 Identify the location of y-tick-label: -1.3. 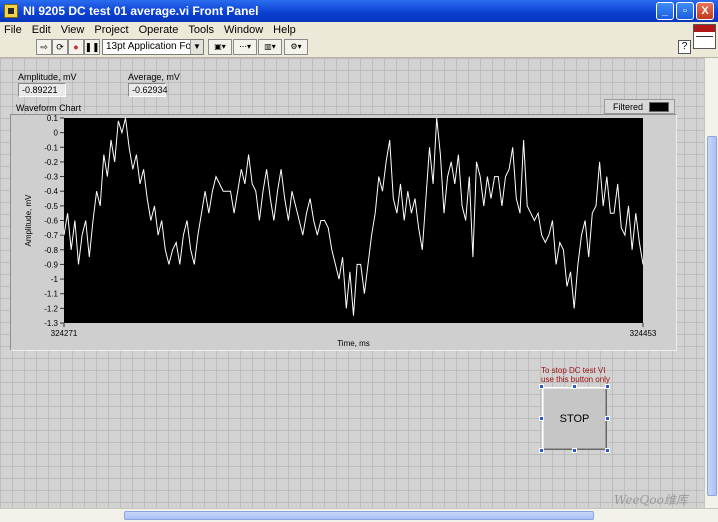
(51, 323).